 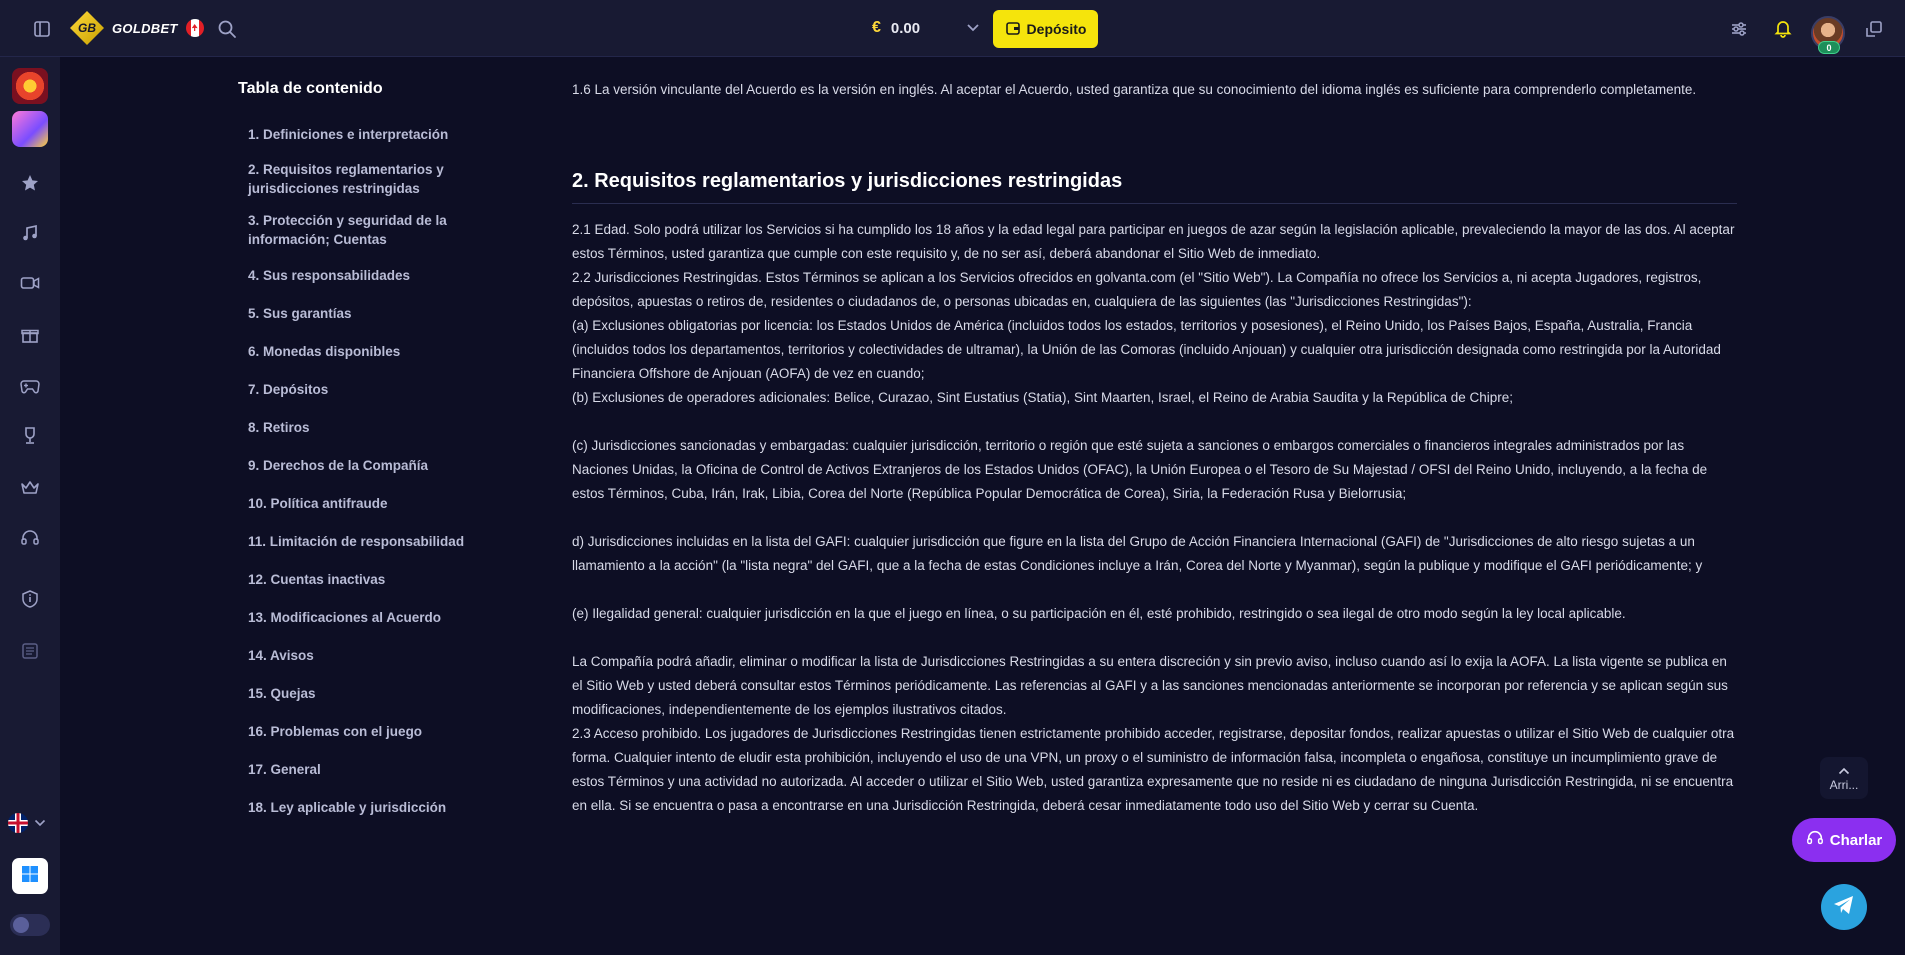 What do you see at coordinates (368, 807) in the screenshot?
I see `toc-item: 18. Ley aplicable y jurisdicción` at bounding box center [368, 807].